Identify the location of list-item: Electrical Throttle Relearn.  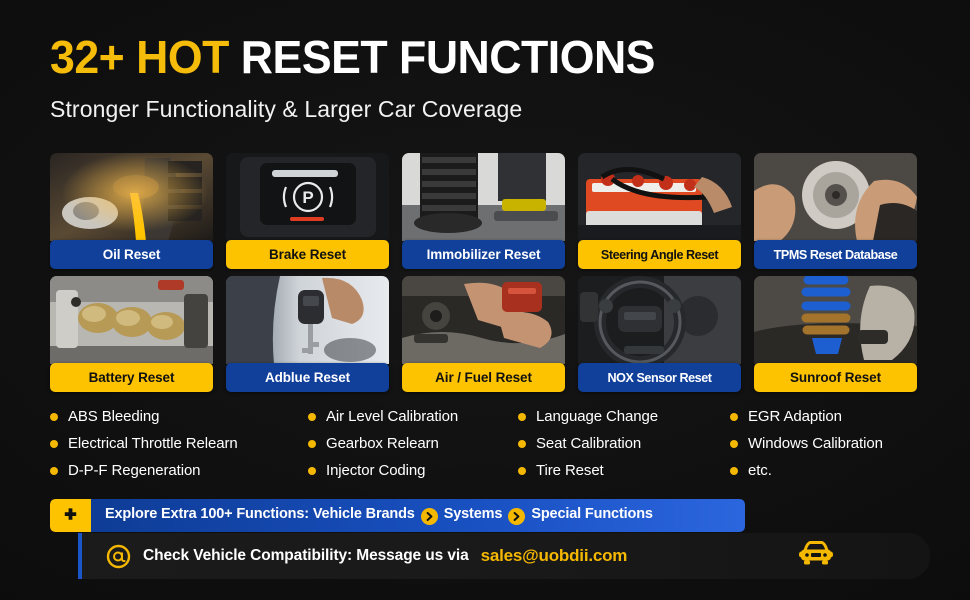
(179, 443).